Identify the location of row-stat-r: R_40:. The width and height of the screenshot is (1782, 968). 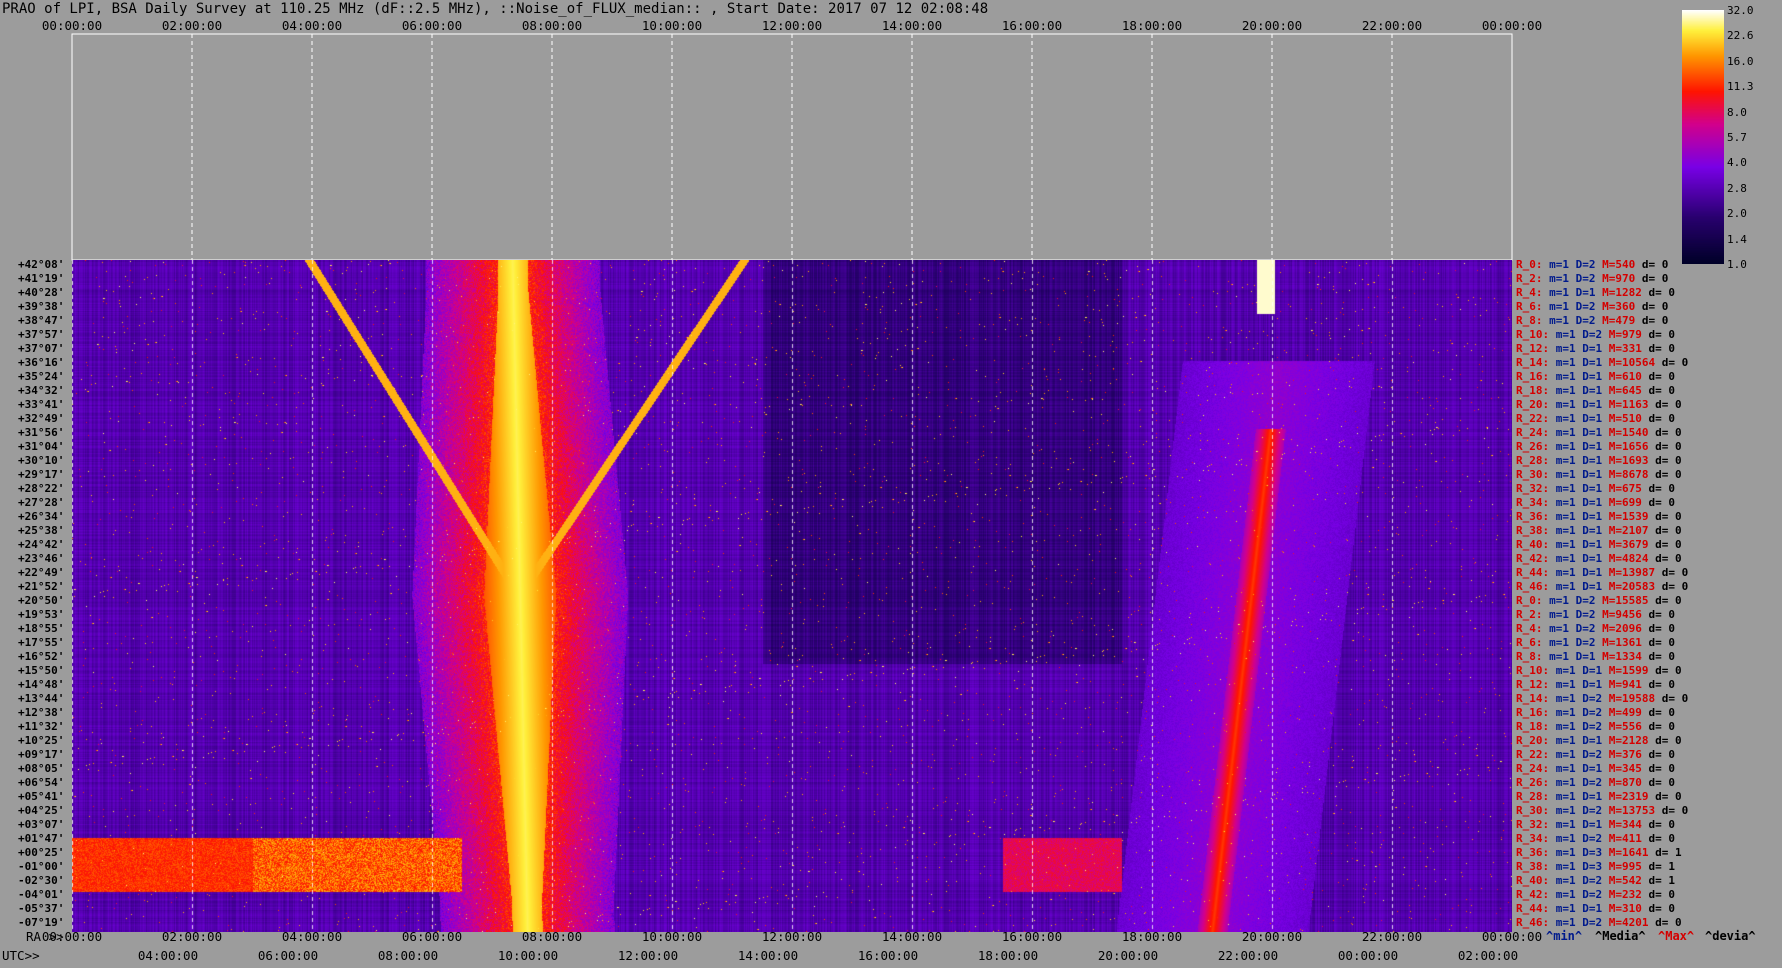
(1536, 880).